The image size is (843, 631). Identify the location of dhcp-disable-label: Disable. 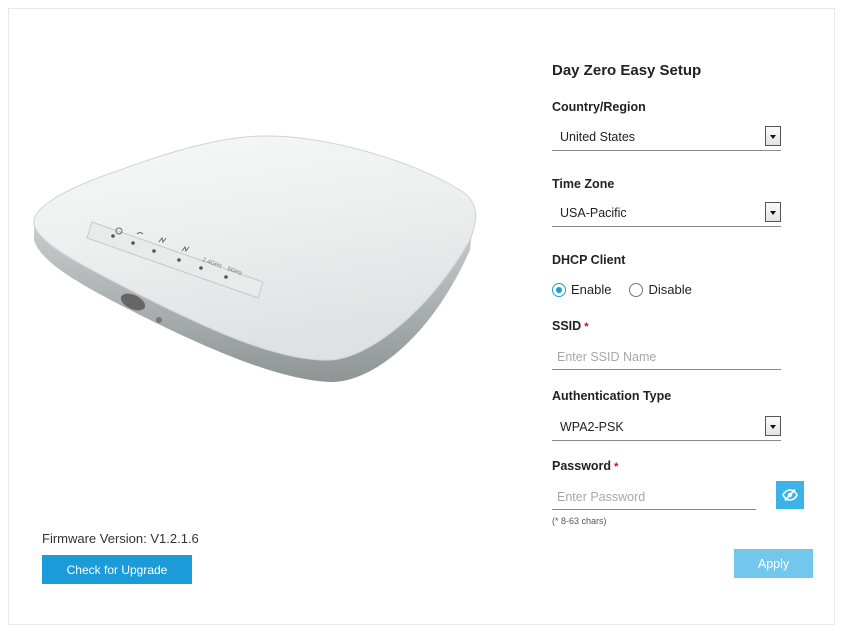
(670, 289).